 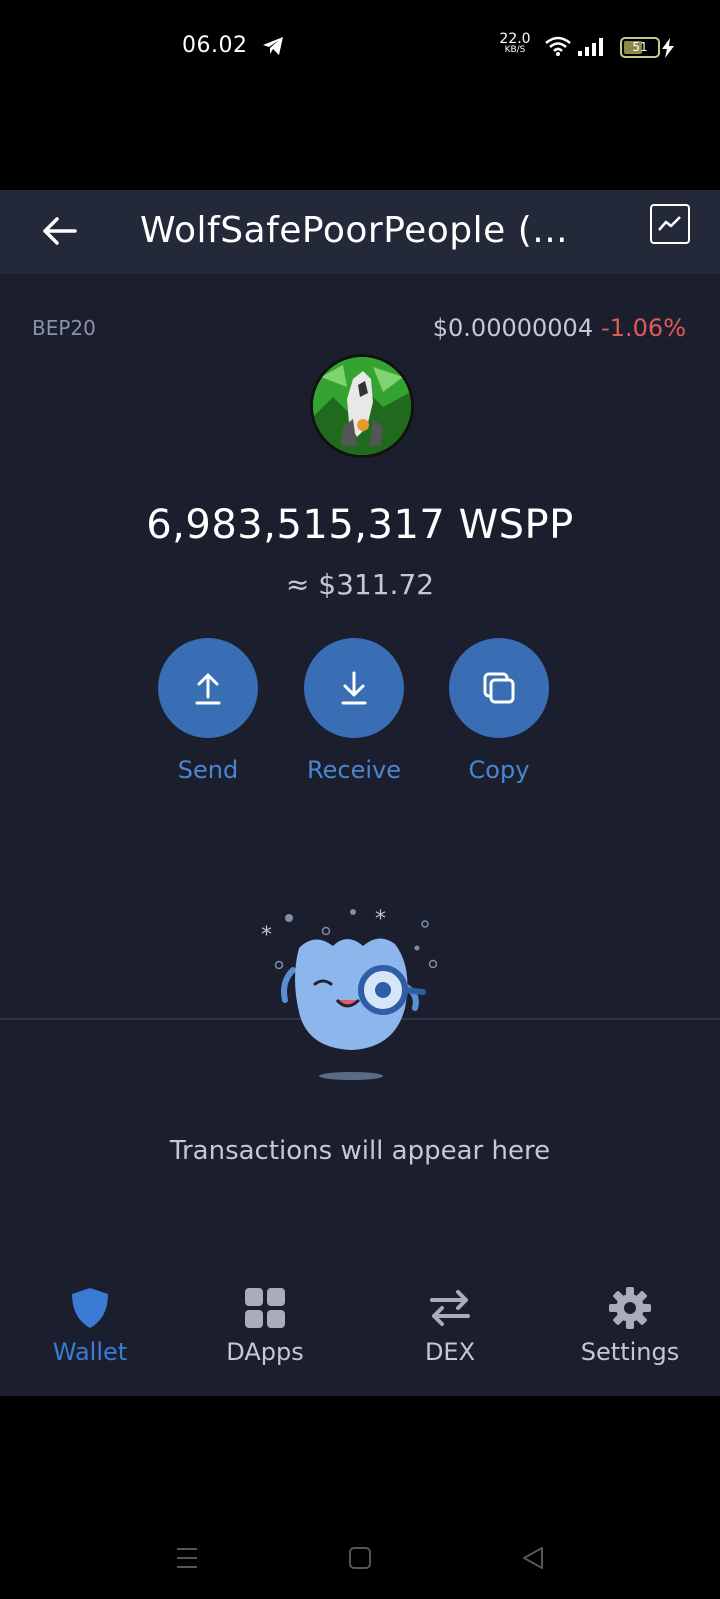 What do you see at coordinates (668, 50) in the screenshot?
I see `charging-icon` at bounding box center [668, 50].